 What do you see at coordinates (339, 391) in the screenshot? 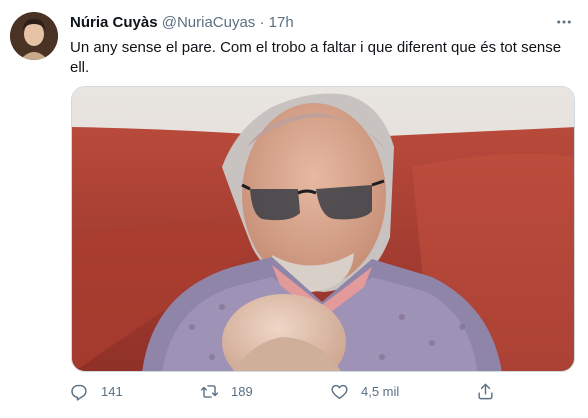
I see `heart-icon` at bounding box center [339, 391].